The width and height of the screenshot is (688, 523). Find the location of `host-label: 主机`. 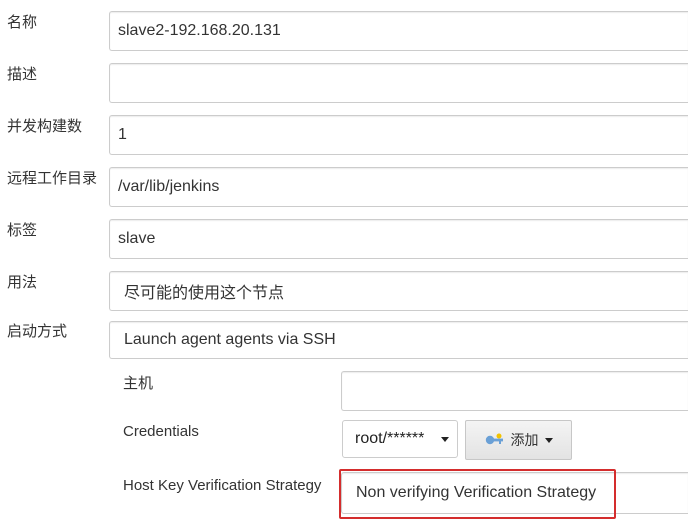

host-label: 主机 is located at coordinates (138, 383).